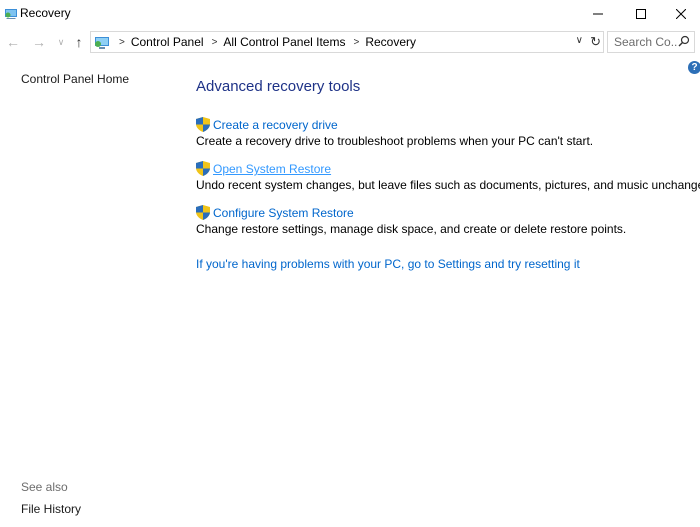  I want to click on recovery-icon, so click(11, 14).